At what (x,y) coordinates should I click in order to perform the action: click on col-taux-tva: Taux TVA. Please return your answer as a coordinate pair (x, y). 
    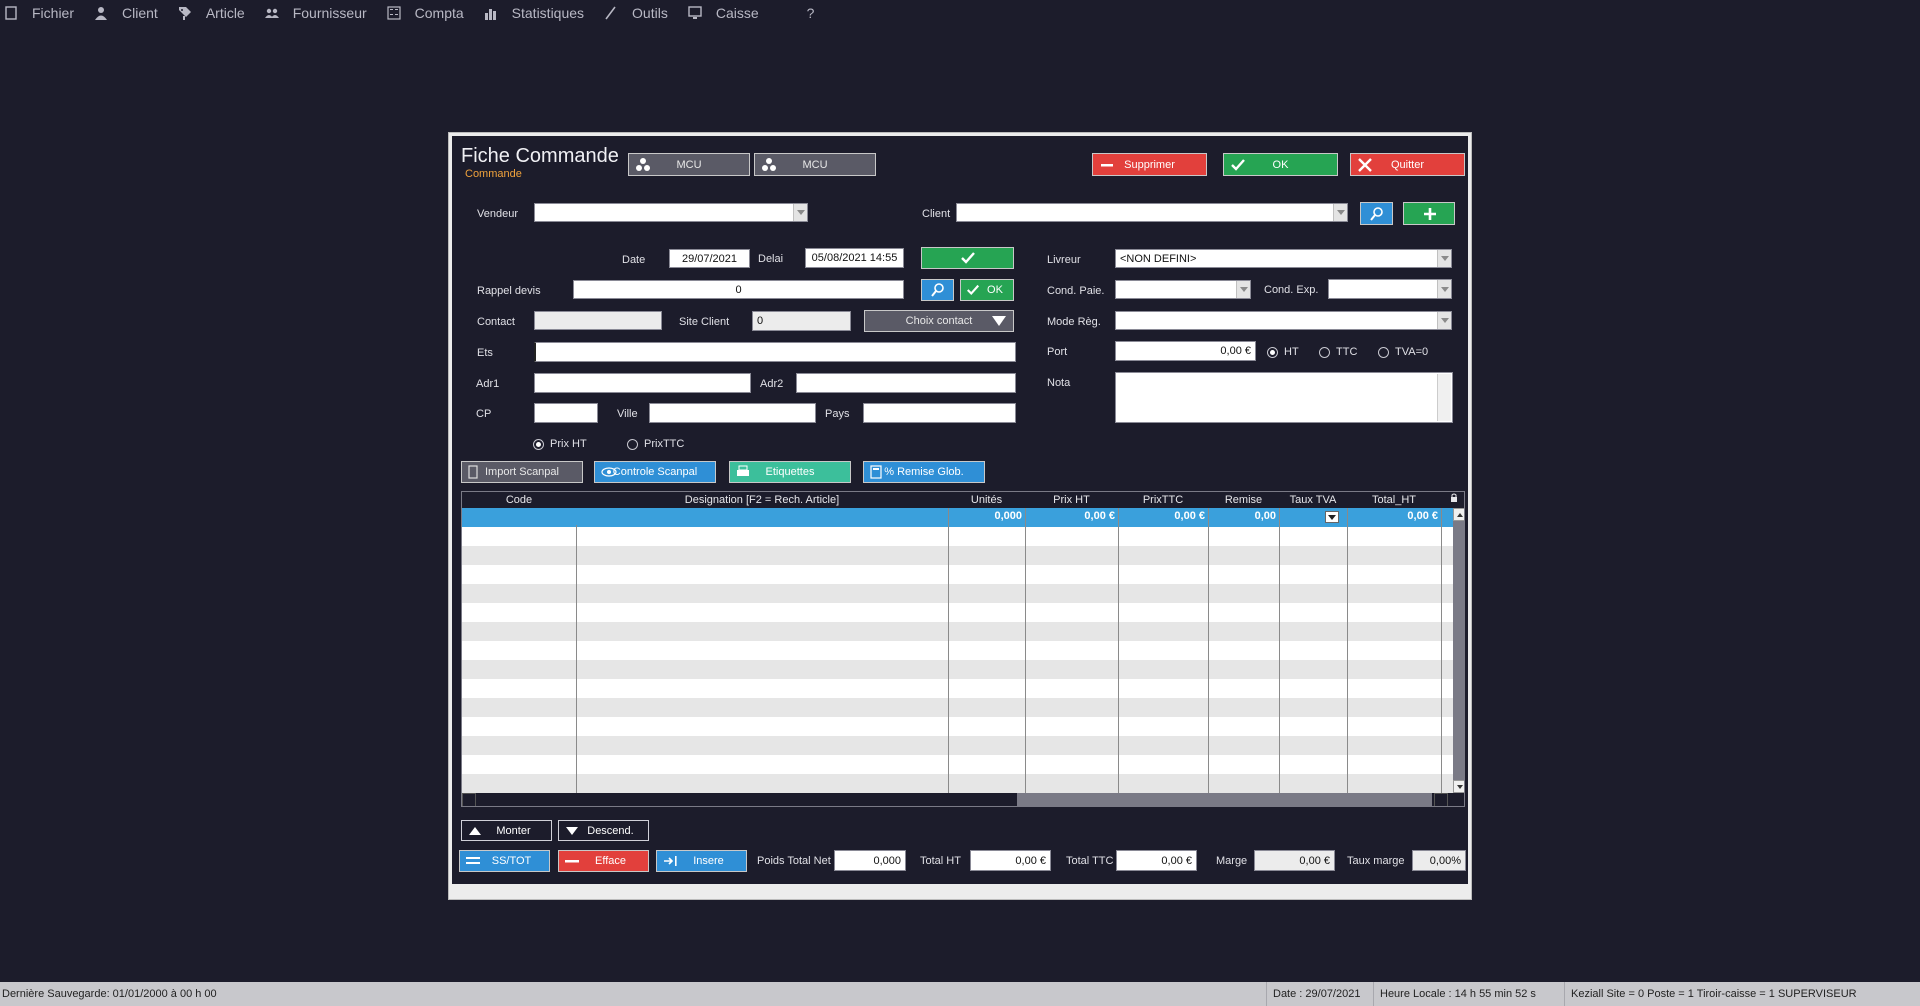
    Looking at the image, I should click on (1313, 500).